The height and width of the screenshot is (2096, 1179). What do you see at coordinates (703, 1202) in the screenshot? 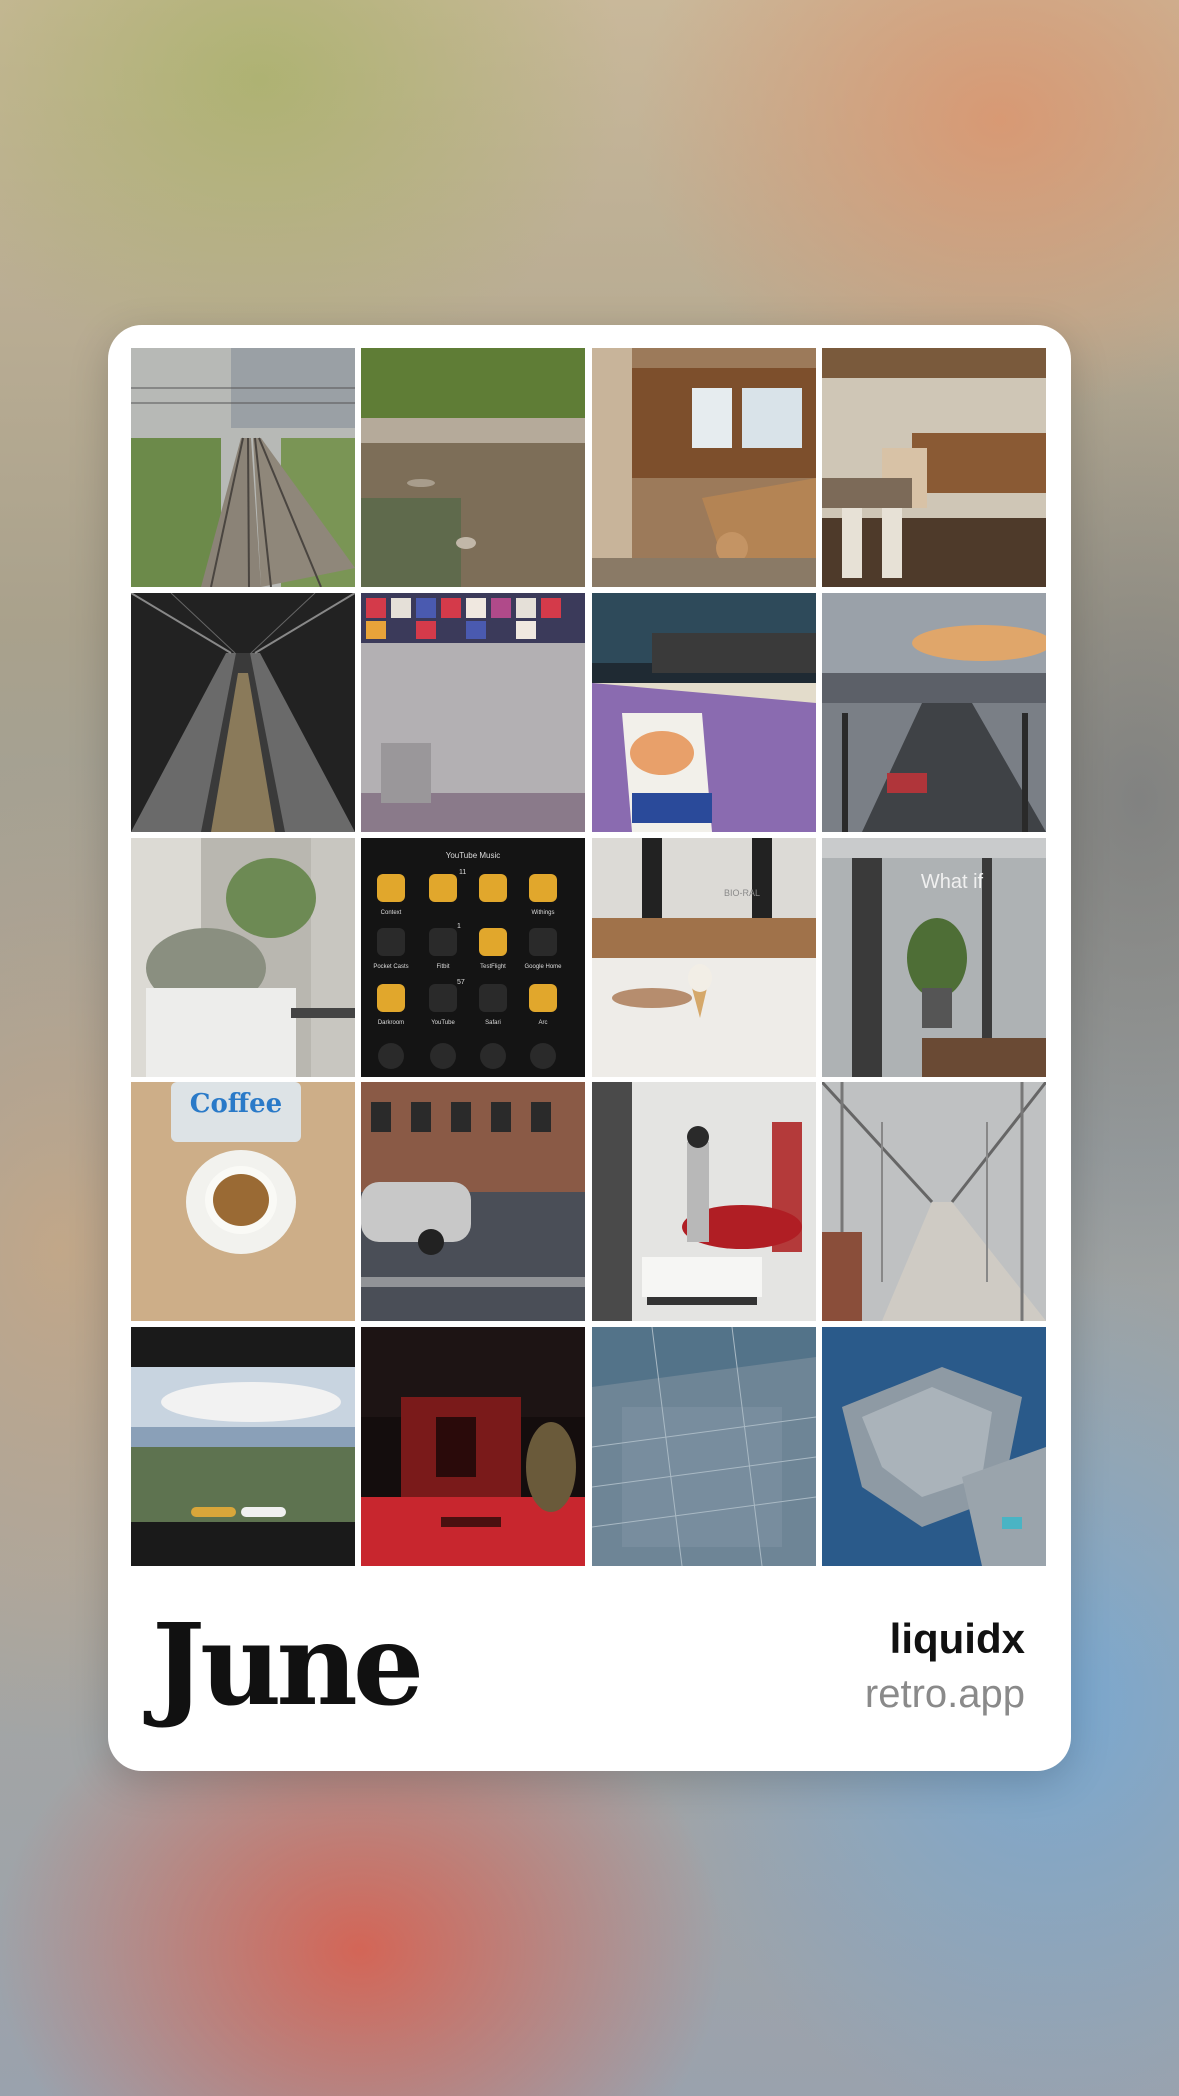
I see `photo-robot-showroom` at bounding box center [703, 1202].